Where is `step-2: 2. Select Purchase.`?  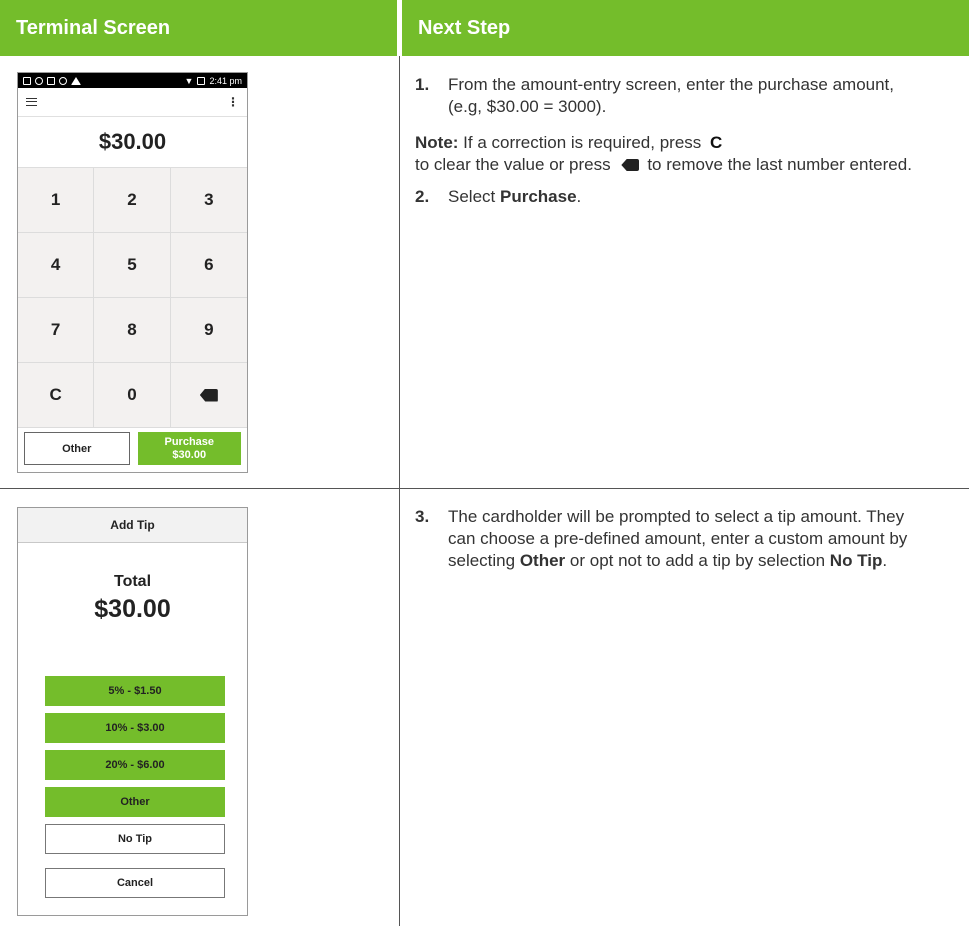
step-2: 2. Select Purchase. is located at coordinates (665, 197).